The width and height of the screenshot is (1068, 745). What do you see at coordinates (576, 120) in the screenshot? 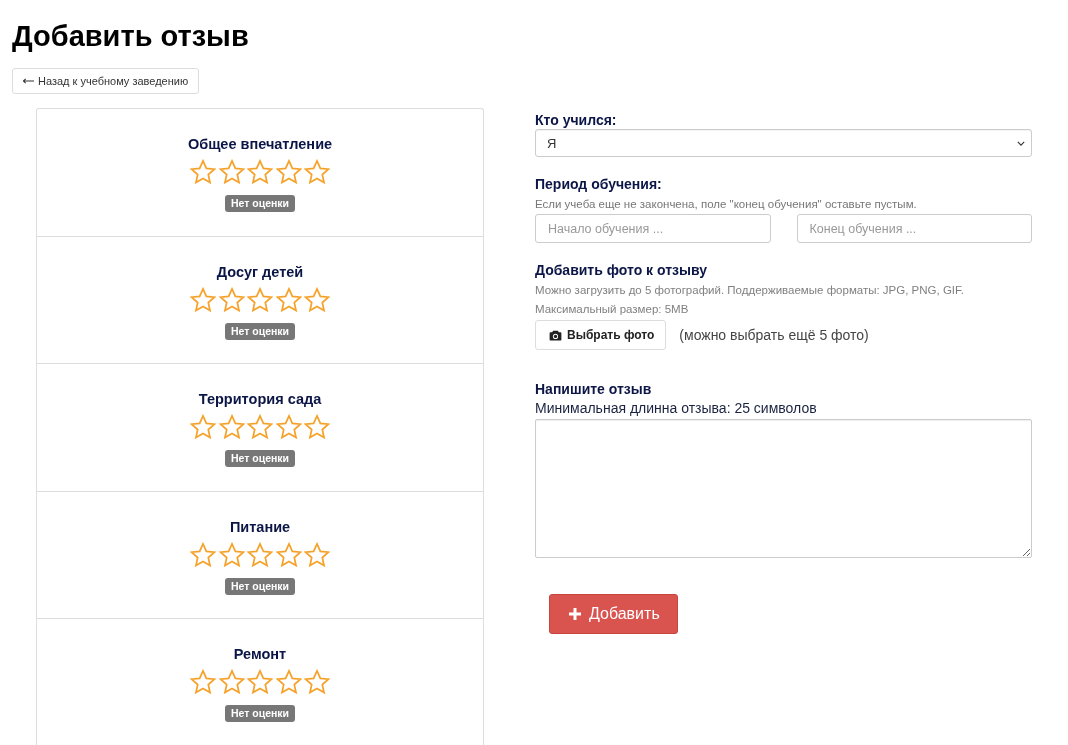
I see `field-label: Кто учился:` at bounding box center [576, 120].